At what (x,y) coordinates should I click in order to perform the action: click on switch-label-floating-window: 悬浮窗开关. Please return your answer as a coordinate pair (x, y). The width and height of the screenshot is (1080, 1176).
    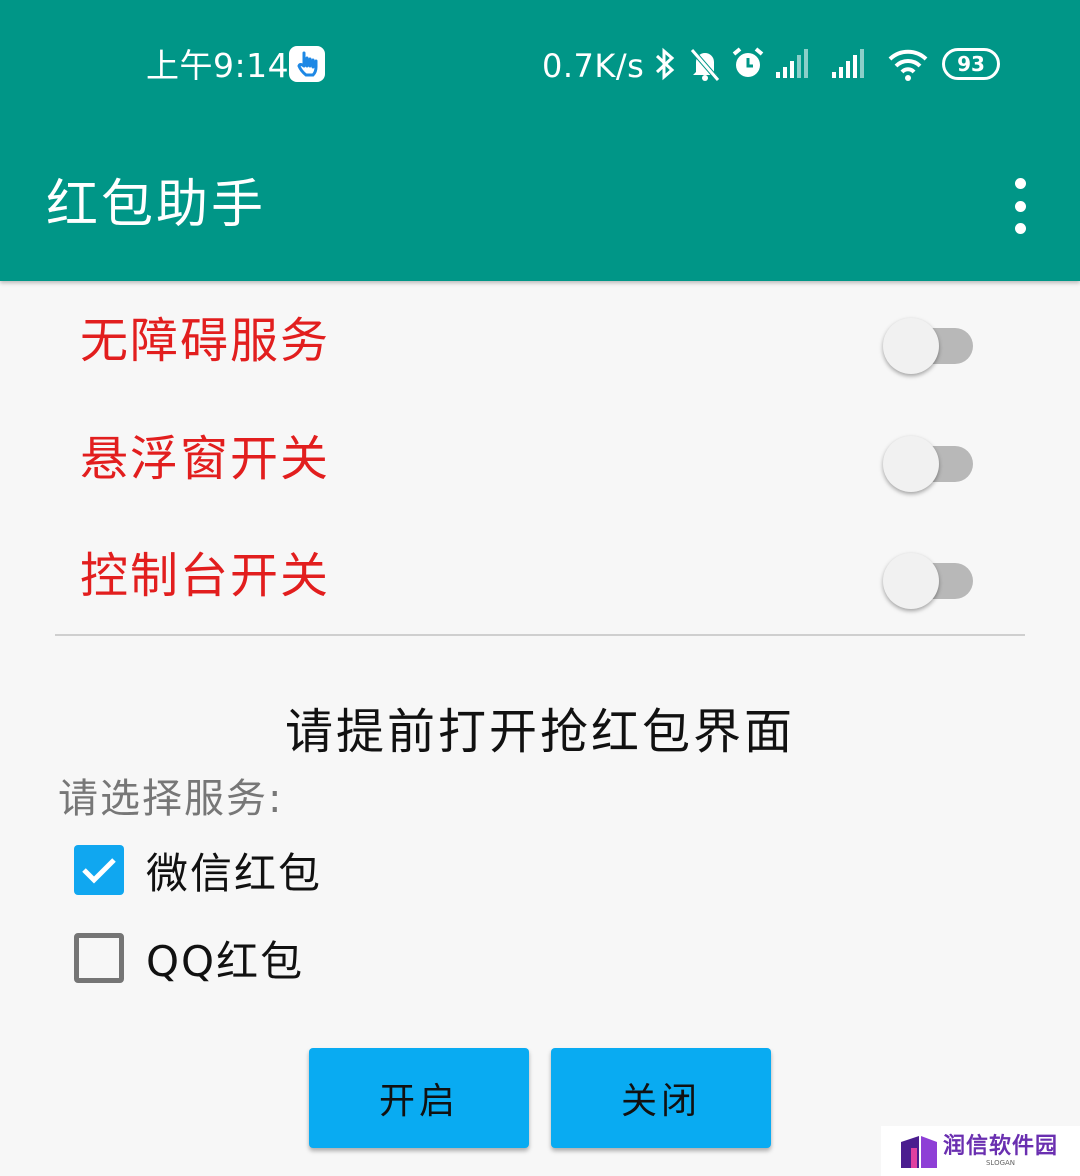
    Looking at the image, I should click on (205, 459).